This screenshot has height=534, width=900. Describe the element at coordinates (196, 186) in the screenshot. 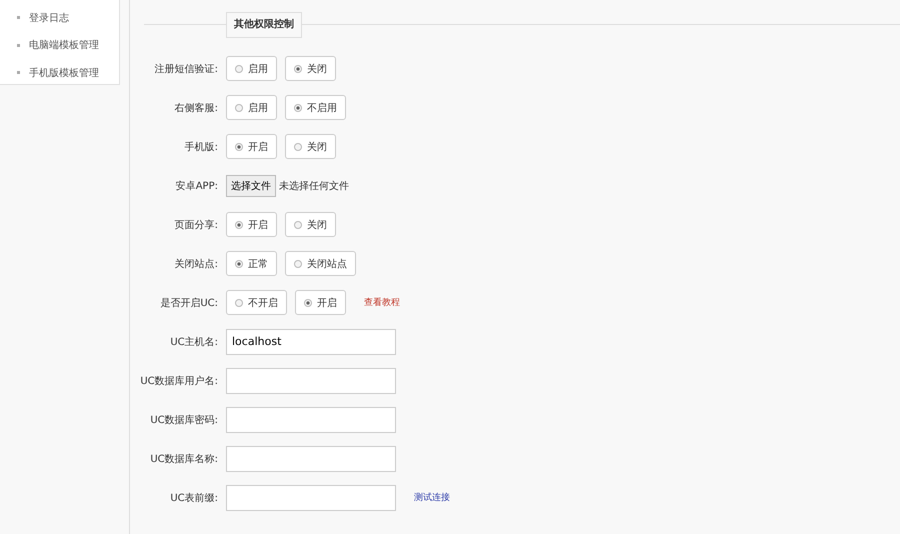

I see `field-label: 安卓APP:` at that location.